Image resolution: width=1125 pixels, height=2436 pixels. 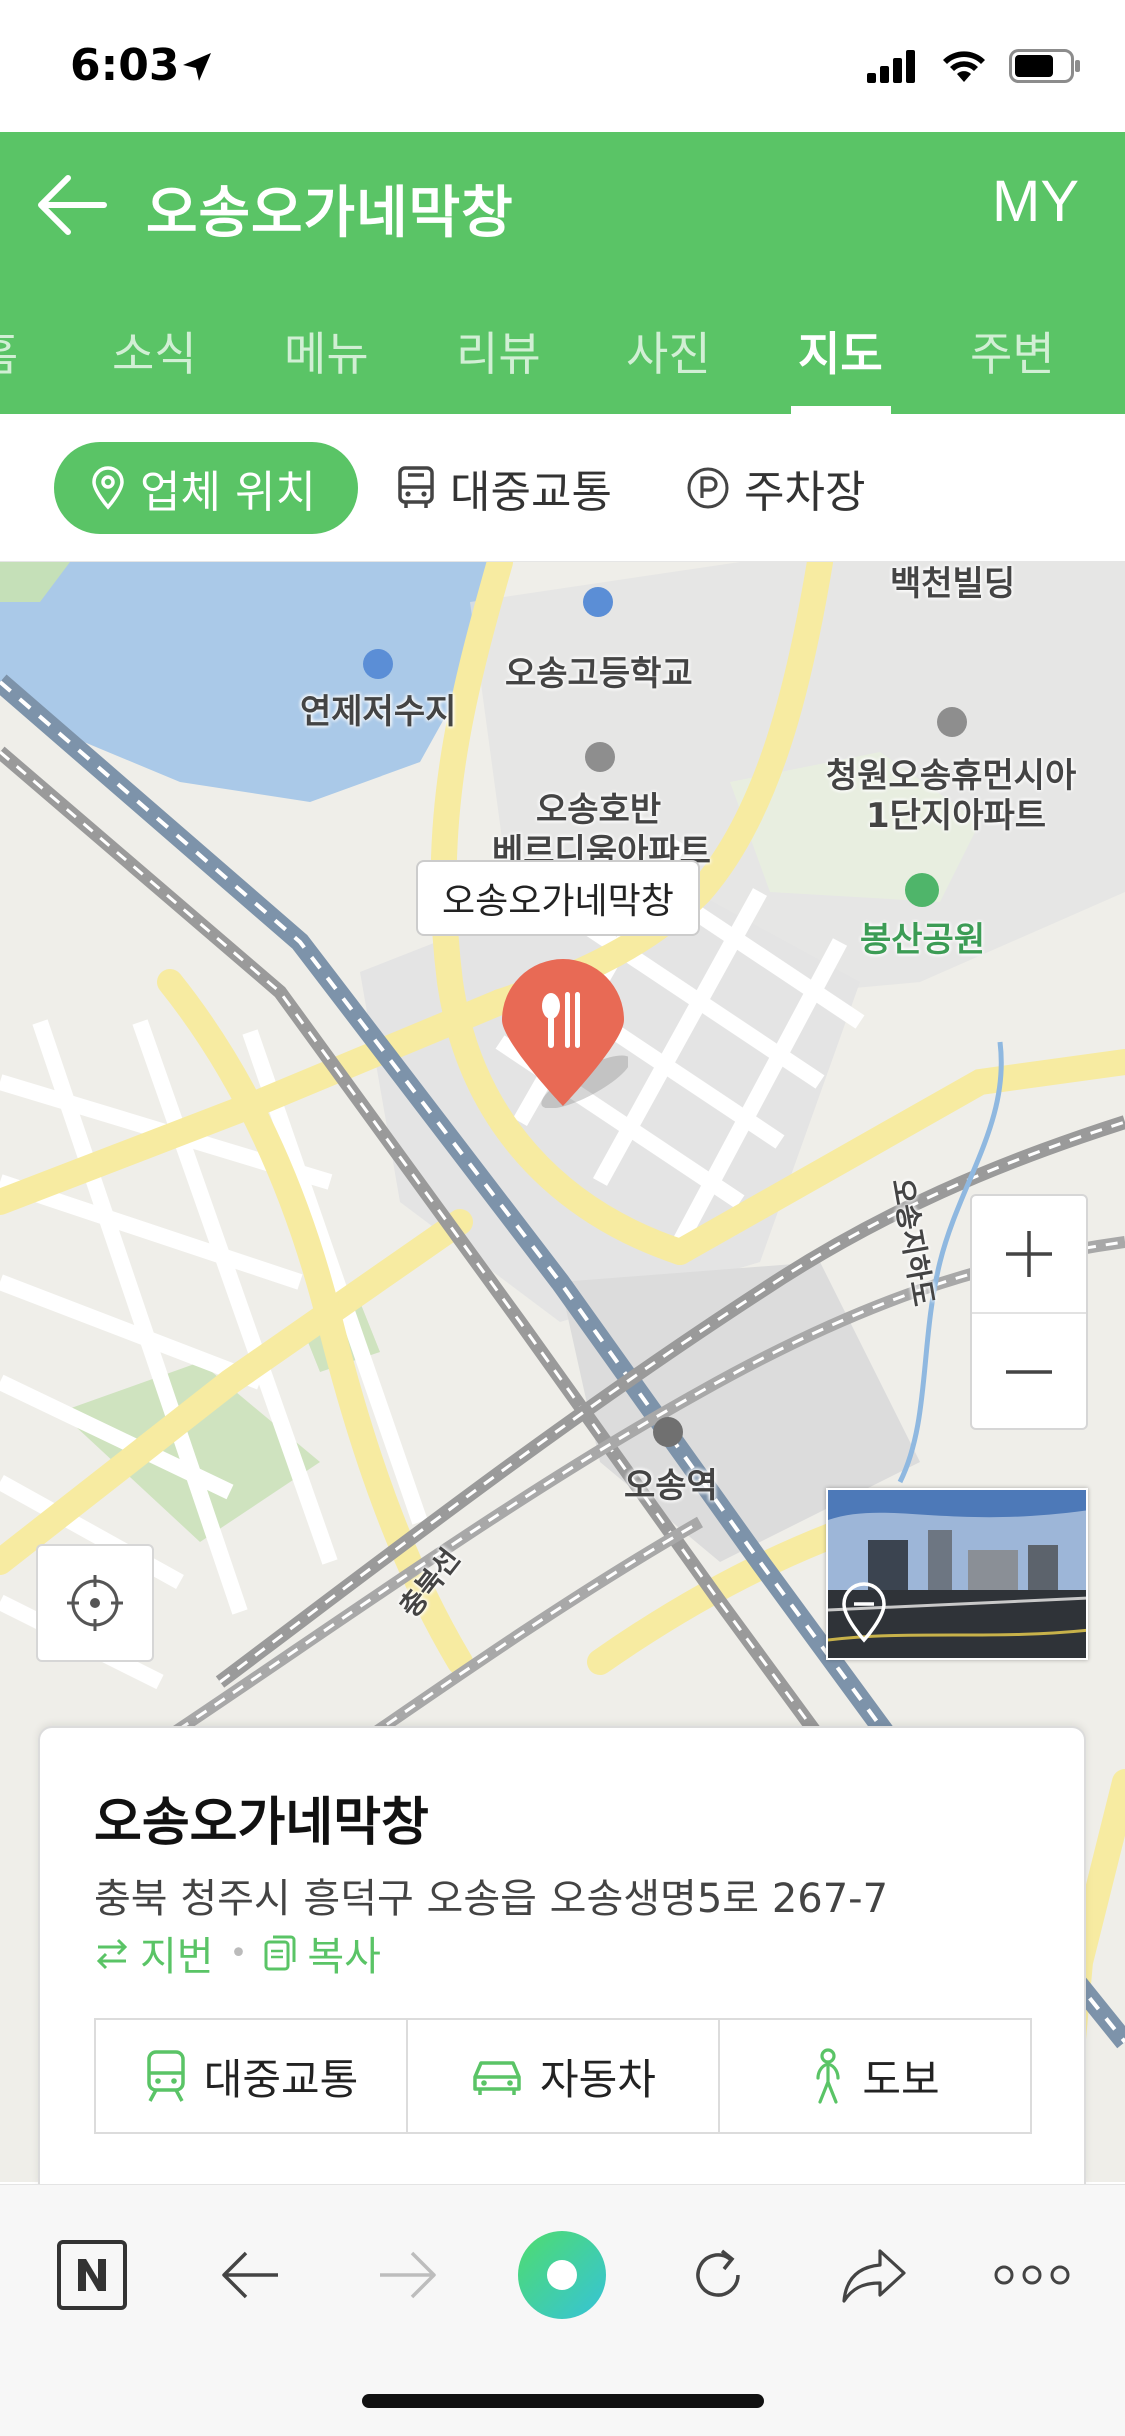 What do you see at coordinates (708, 488) in the screenshot?
I see `parking-icon` at bounding box center [708, 488].